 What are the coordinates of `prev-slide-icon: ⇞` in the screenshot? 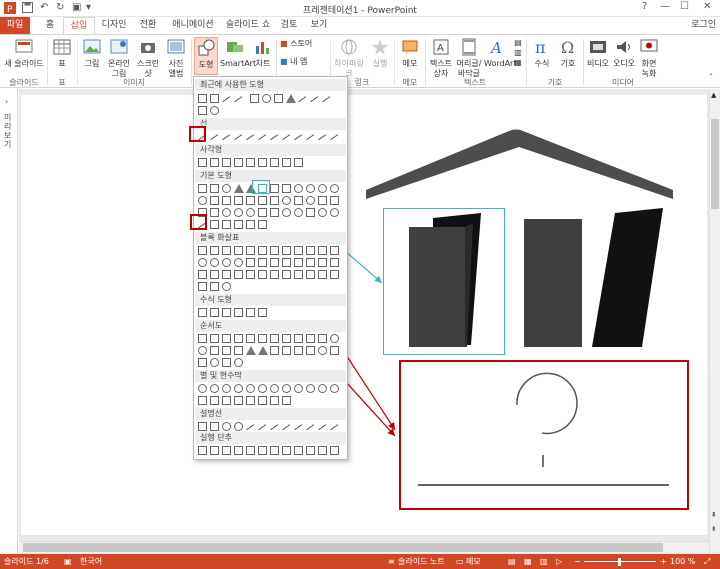 It's located at (714, 515).